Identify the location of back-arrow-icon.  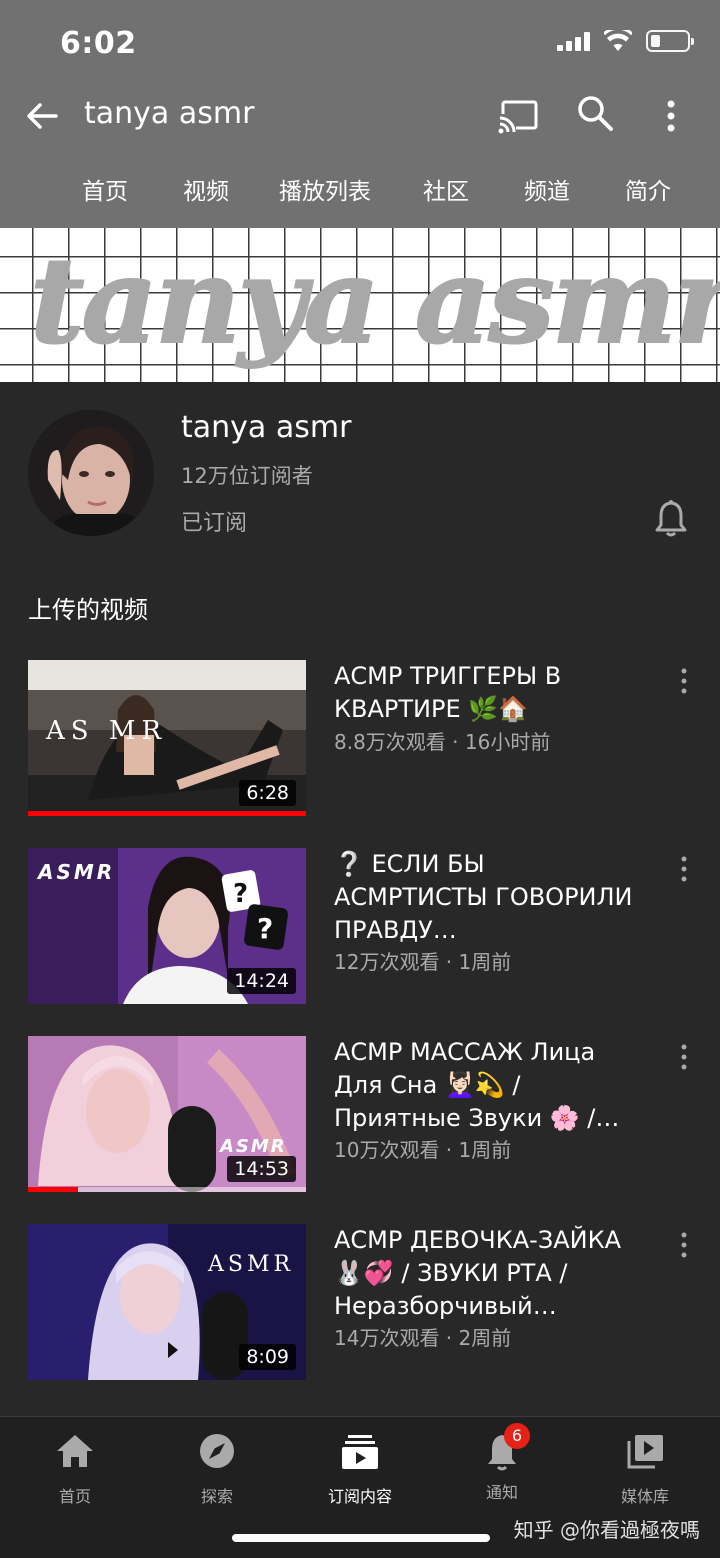
(42, 116).